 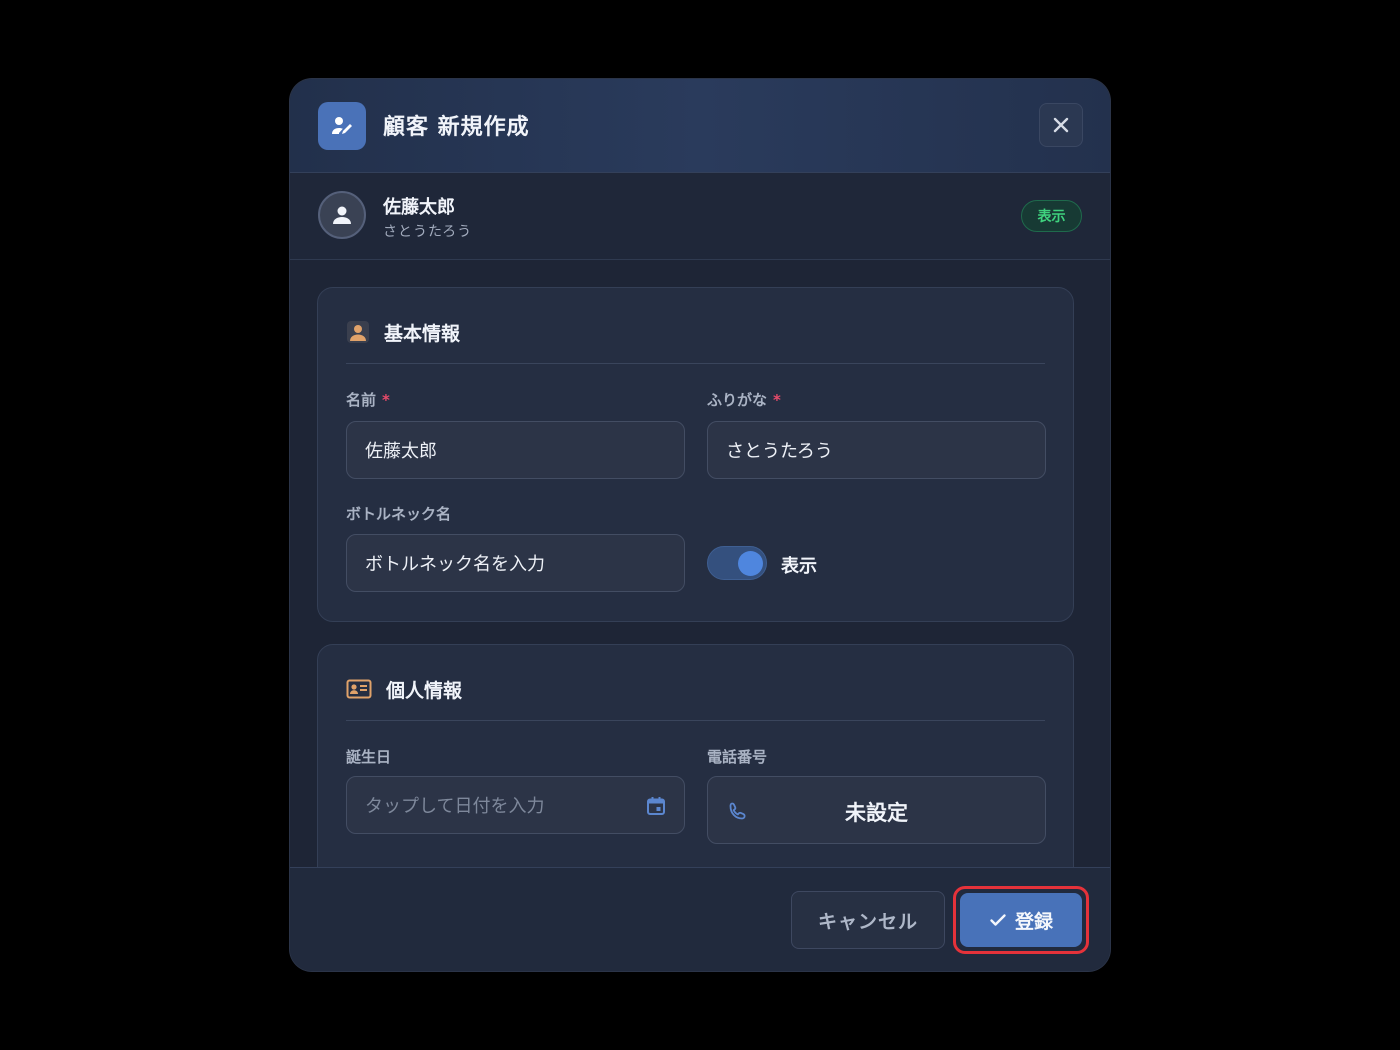 What do you see at coordinates (700, 919) in the screenshot?
I see `modal-footer: キャンセル 登録` at bounding box center [700, 919].